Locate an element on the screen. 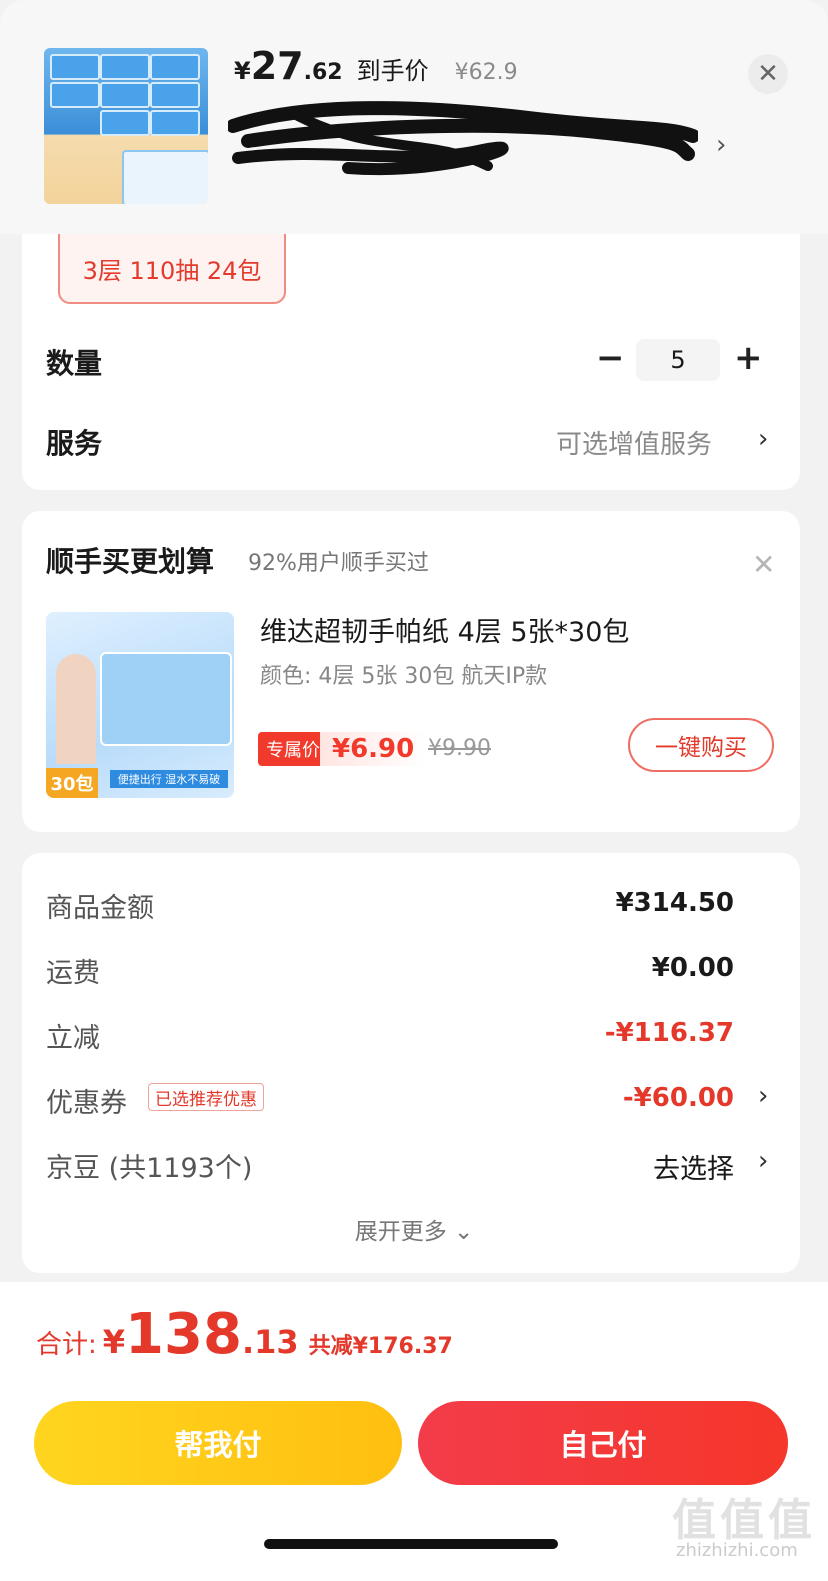  total-decimal: .13 is located at coordinates (270, 1342).